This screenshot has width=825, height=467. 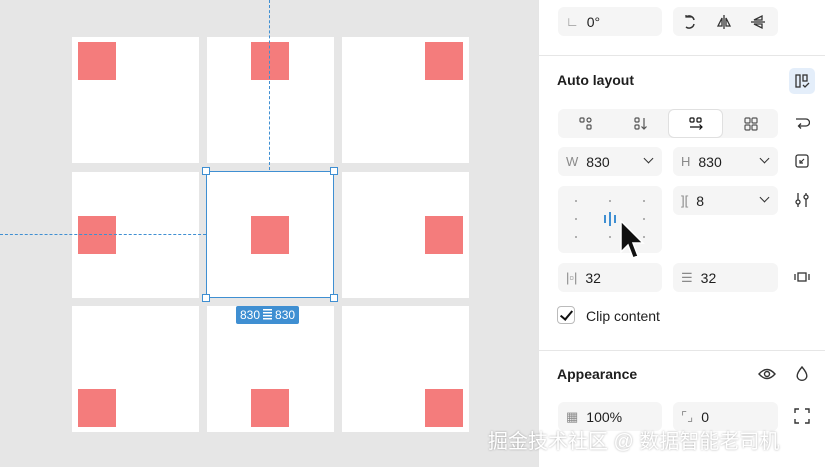 What do you see at coordinates (572, 161) in the screenshot?
I see `width-label: W` at bounding box center [572, 161].